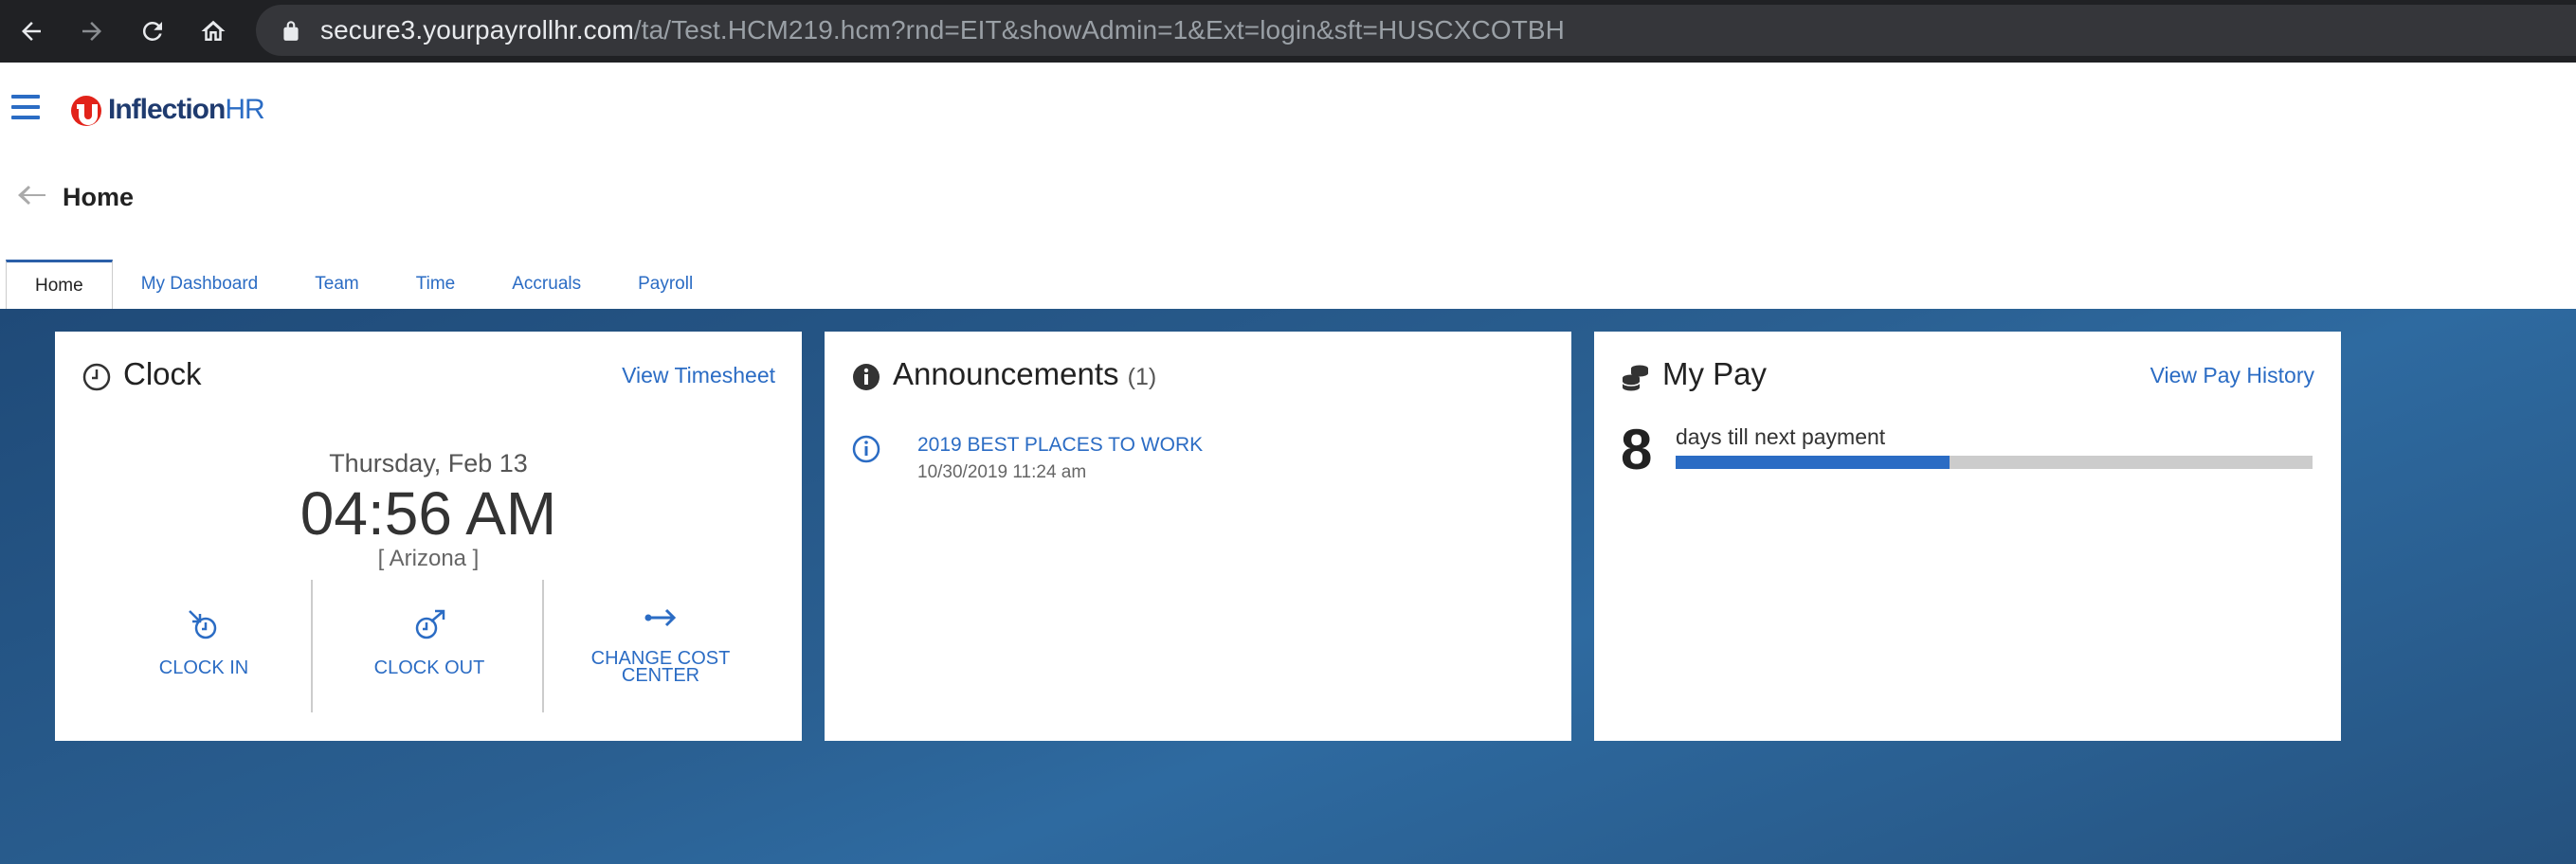 Image resolution: width=2576 pixels, height=864 pixels. I want to click on clock-in-button: CLOCK IN, so click(203, 646).